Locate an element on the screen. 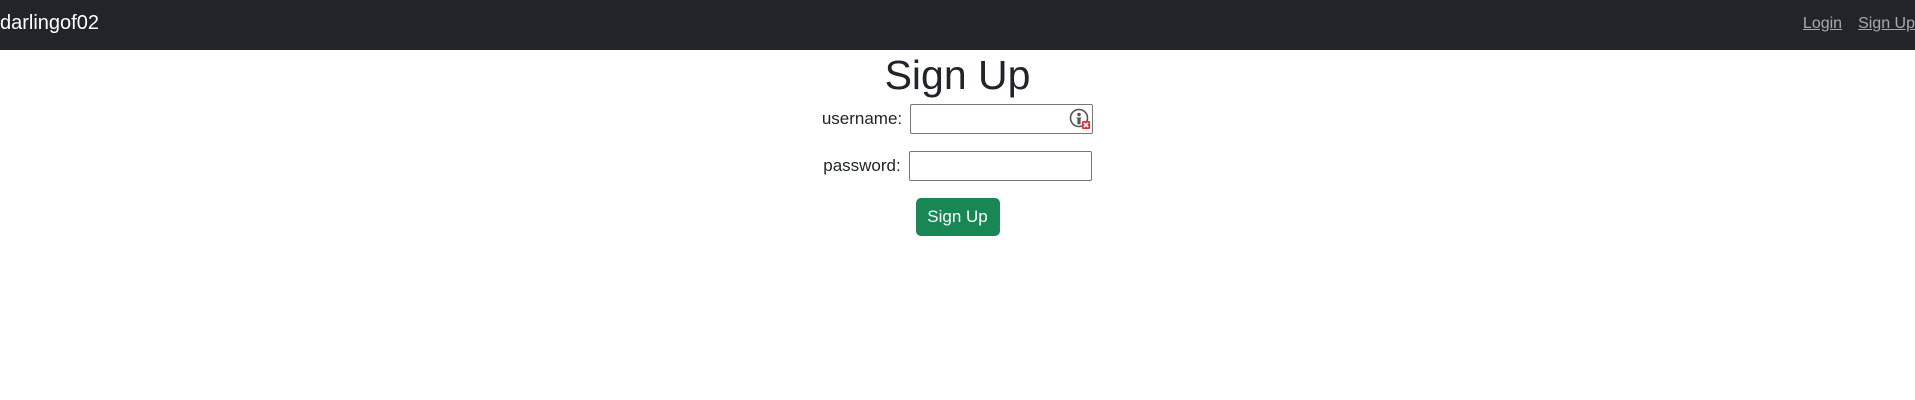 Image resolution: width=1915 pixels, height=400 pixels. username-field-wrap is located at coordinates (1002, 119).